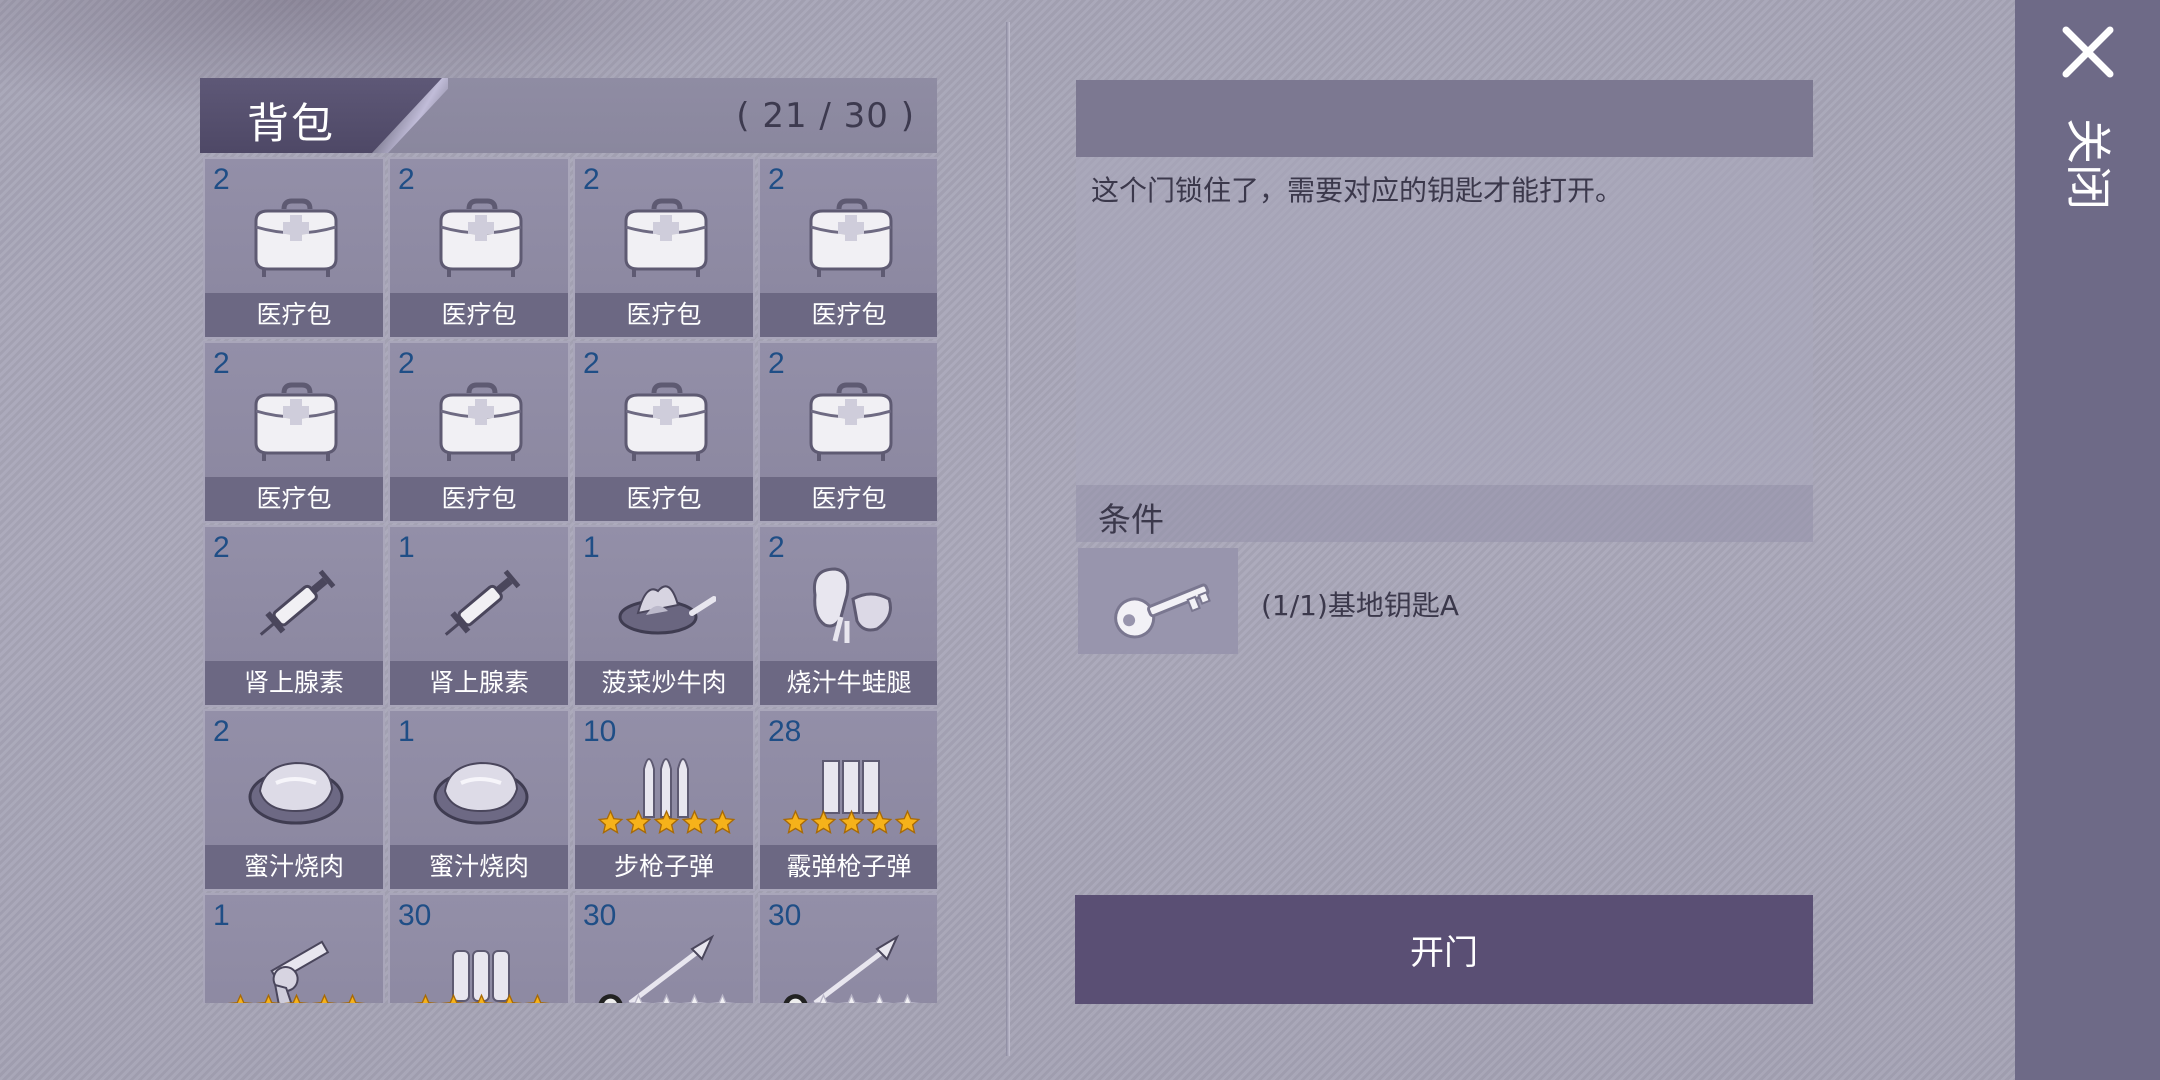 The height and width of the screenshot is (1080, 2160). Describe the element at coordinates (851, 605) in the screenshot. I see `frog-legs-icon` at that location.